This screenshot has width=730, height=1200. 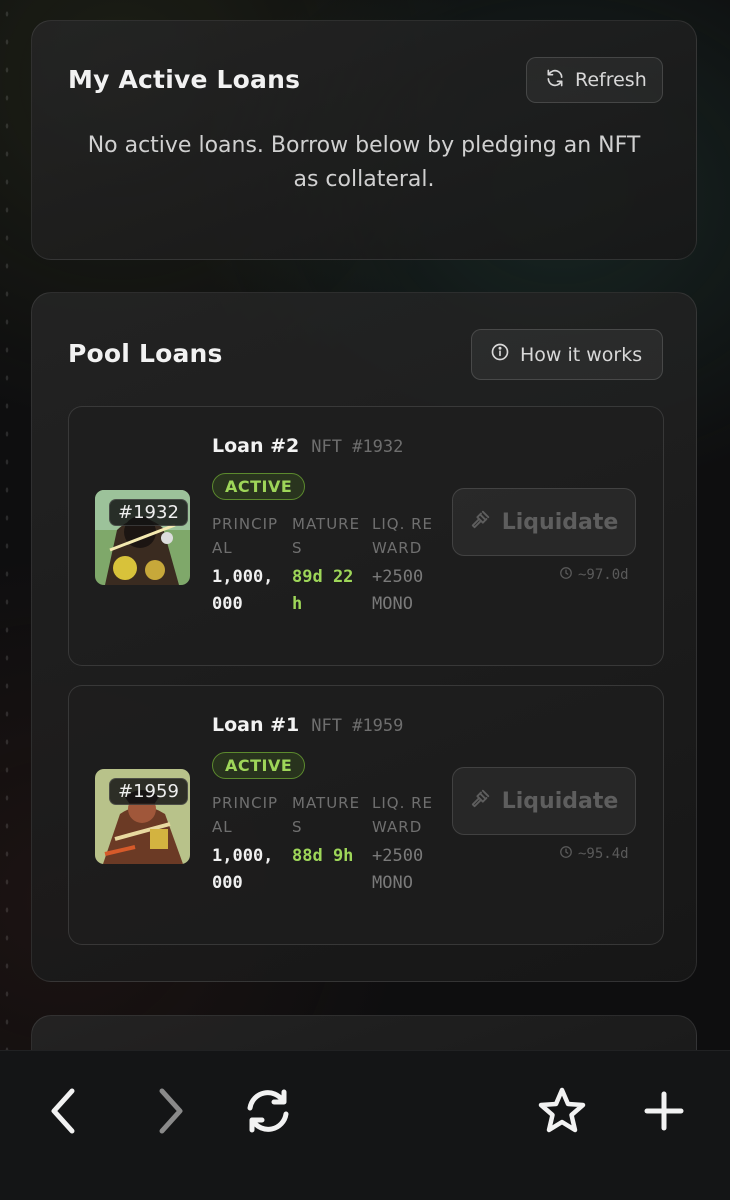 What do you see at coordinates (184, 79) in the screenshot?
I see `my-active-loans-title: My Active Loans` at bounding box center [184, 79].